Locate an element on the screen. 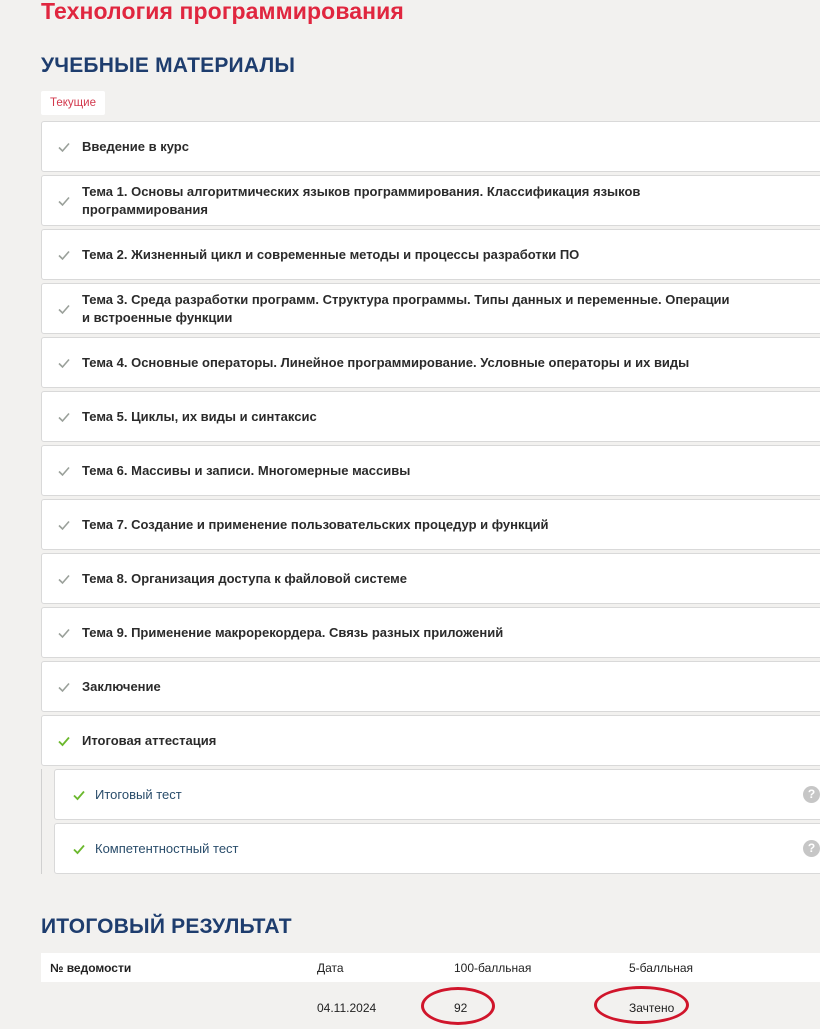  final-attestation-items: Итоговый тест ? Компетентностный тест ? is located at coordinates (430, 821).